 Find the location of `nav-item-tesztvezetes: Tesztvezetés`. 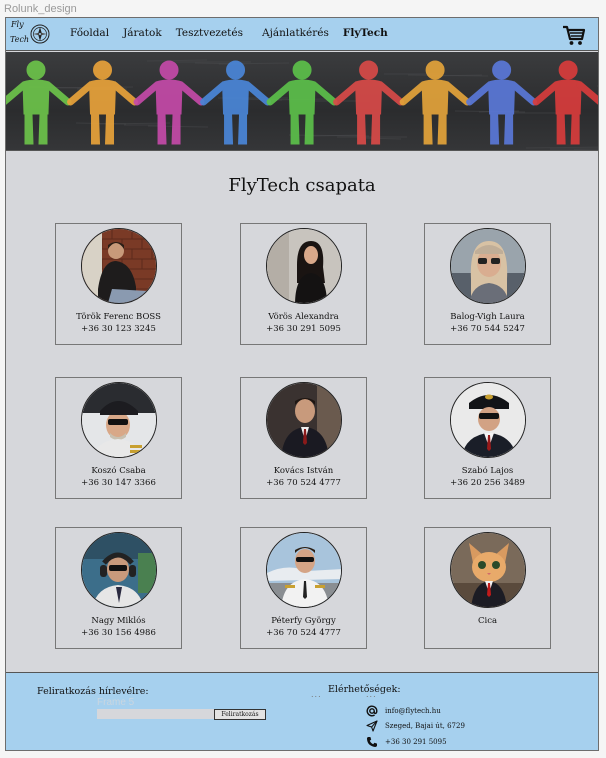

nav-item-tesztvezetes: Tesztvezetés is located at coordinates (209, 33).